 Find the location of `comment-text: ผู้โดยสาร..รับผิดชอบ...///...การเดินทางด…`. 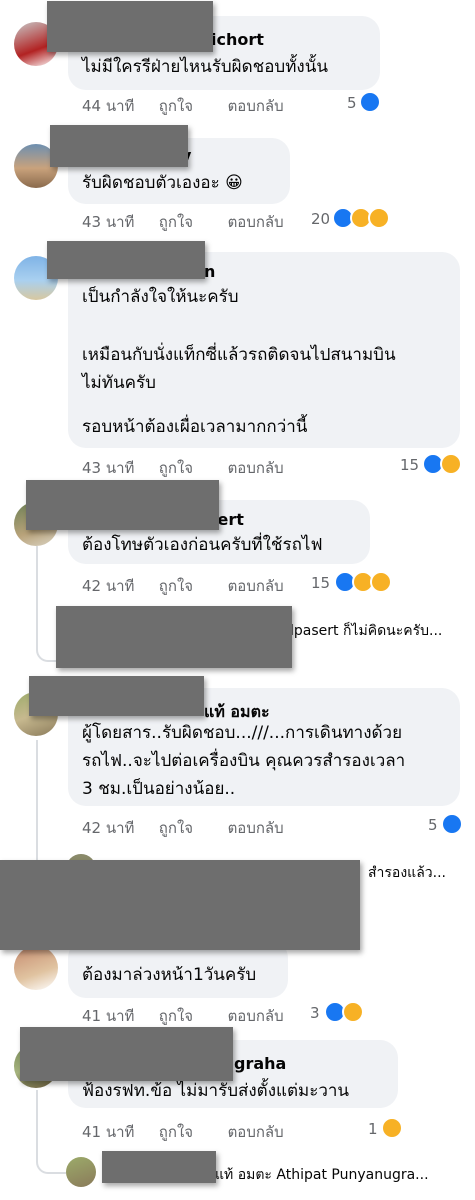

comment-text: ผู้โดยสาร..รับผิดชอบ...///...การเดินทางด… is located at coordinates (242, 733).